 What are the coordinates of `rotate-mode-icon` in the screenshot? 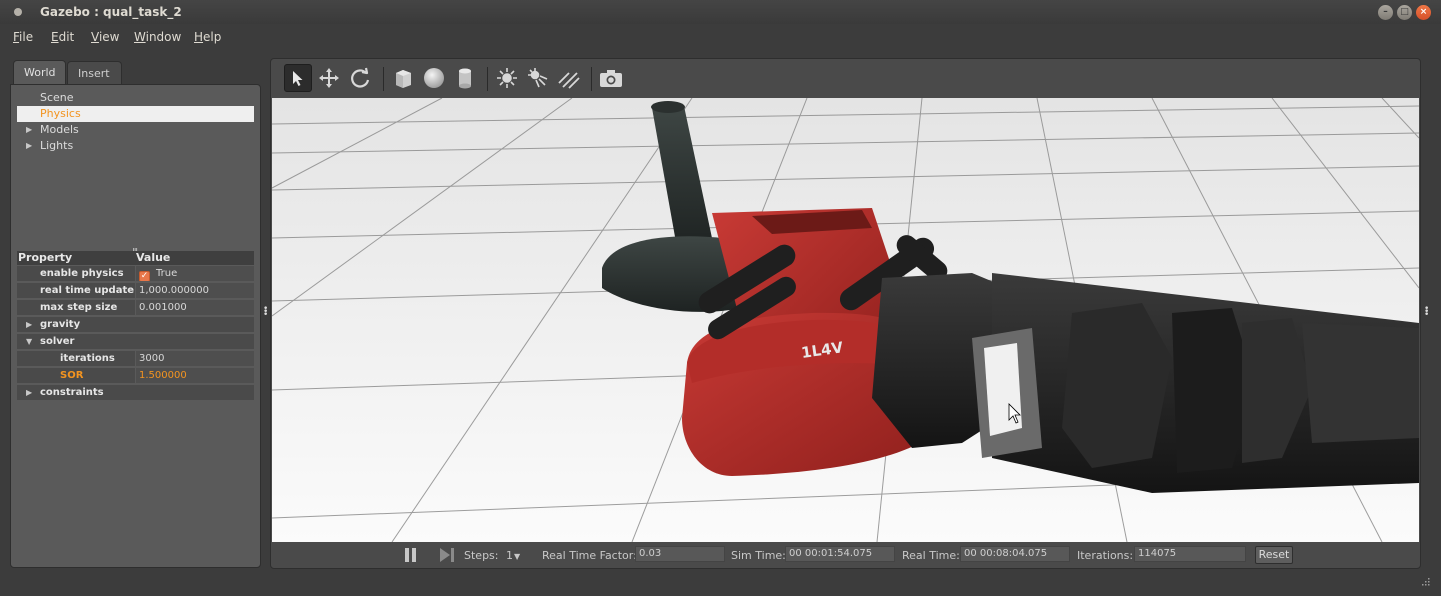 It's located at (360, 78).